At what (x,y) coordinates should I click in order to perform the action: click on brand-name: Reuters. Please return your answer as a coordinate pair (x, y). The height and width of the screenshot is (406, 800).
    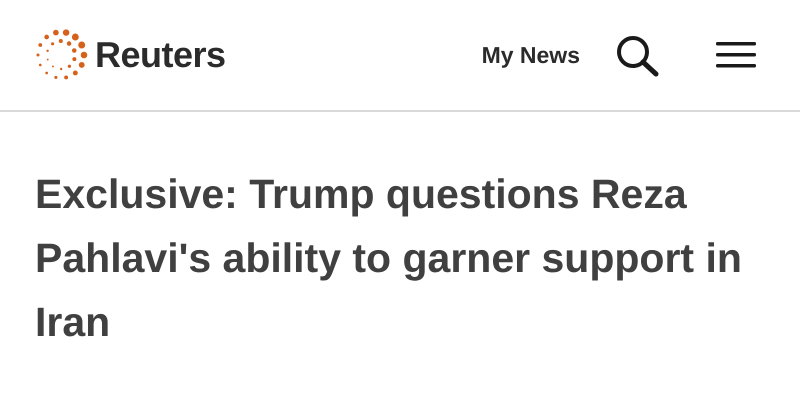
    Looking at the image, I should click on (160, 55).